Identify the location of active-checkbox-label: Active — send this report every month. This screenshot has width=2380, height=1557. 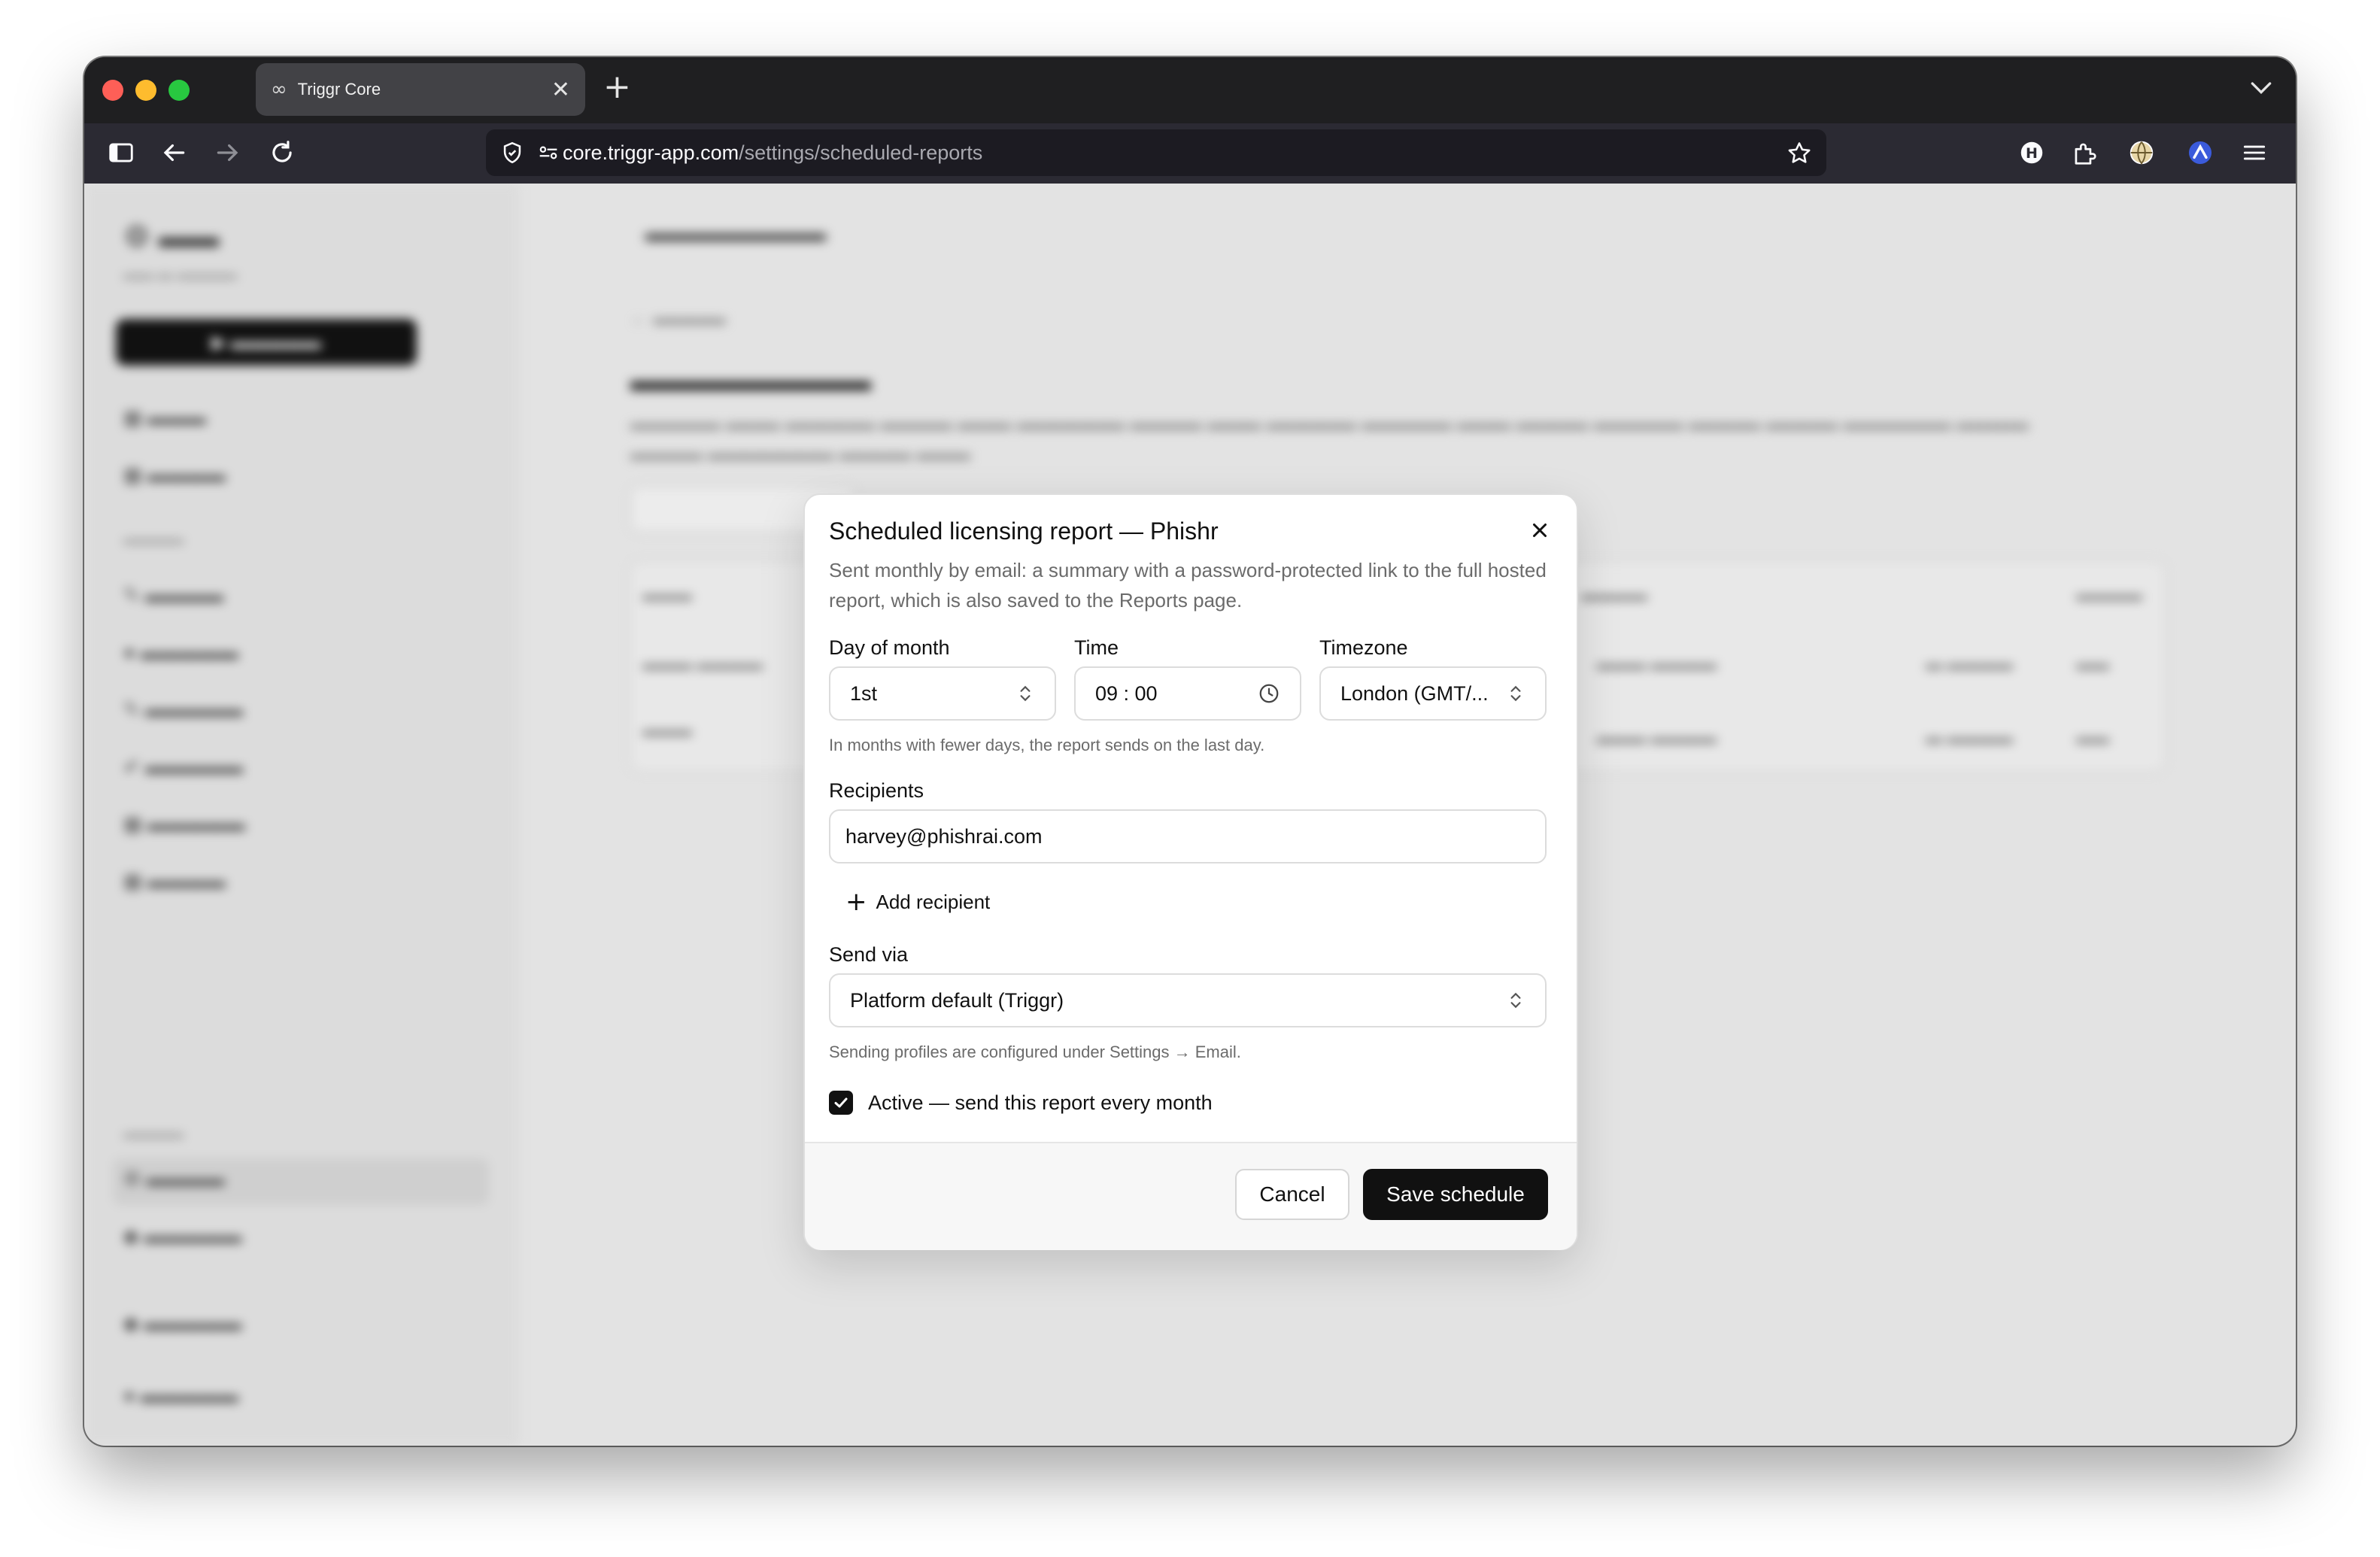
(1040, 1102).